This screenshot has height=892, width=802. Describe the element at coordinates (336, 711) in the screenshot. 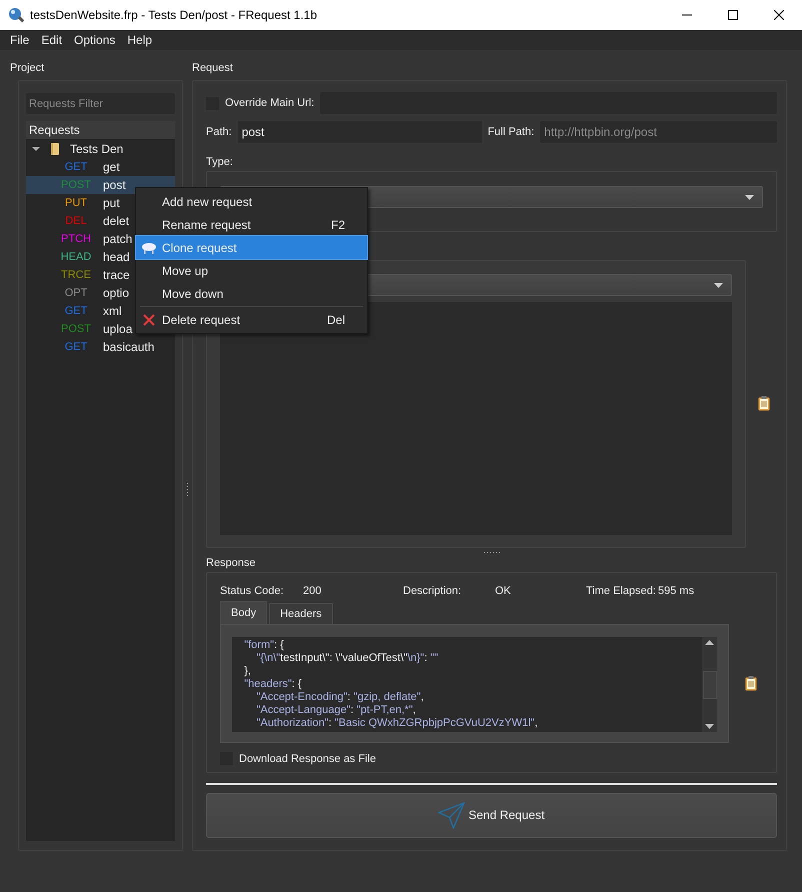

I see `code-line: "Accept-Language": "pt-PT,en,*",` at that location.